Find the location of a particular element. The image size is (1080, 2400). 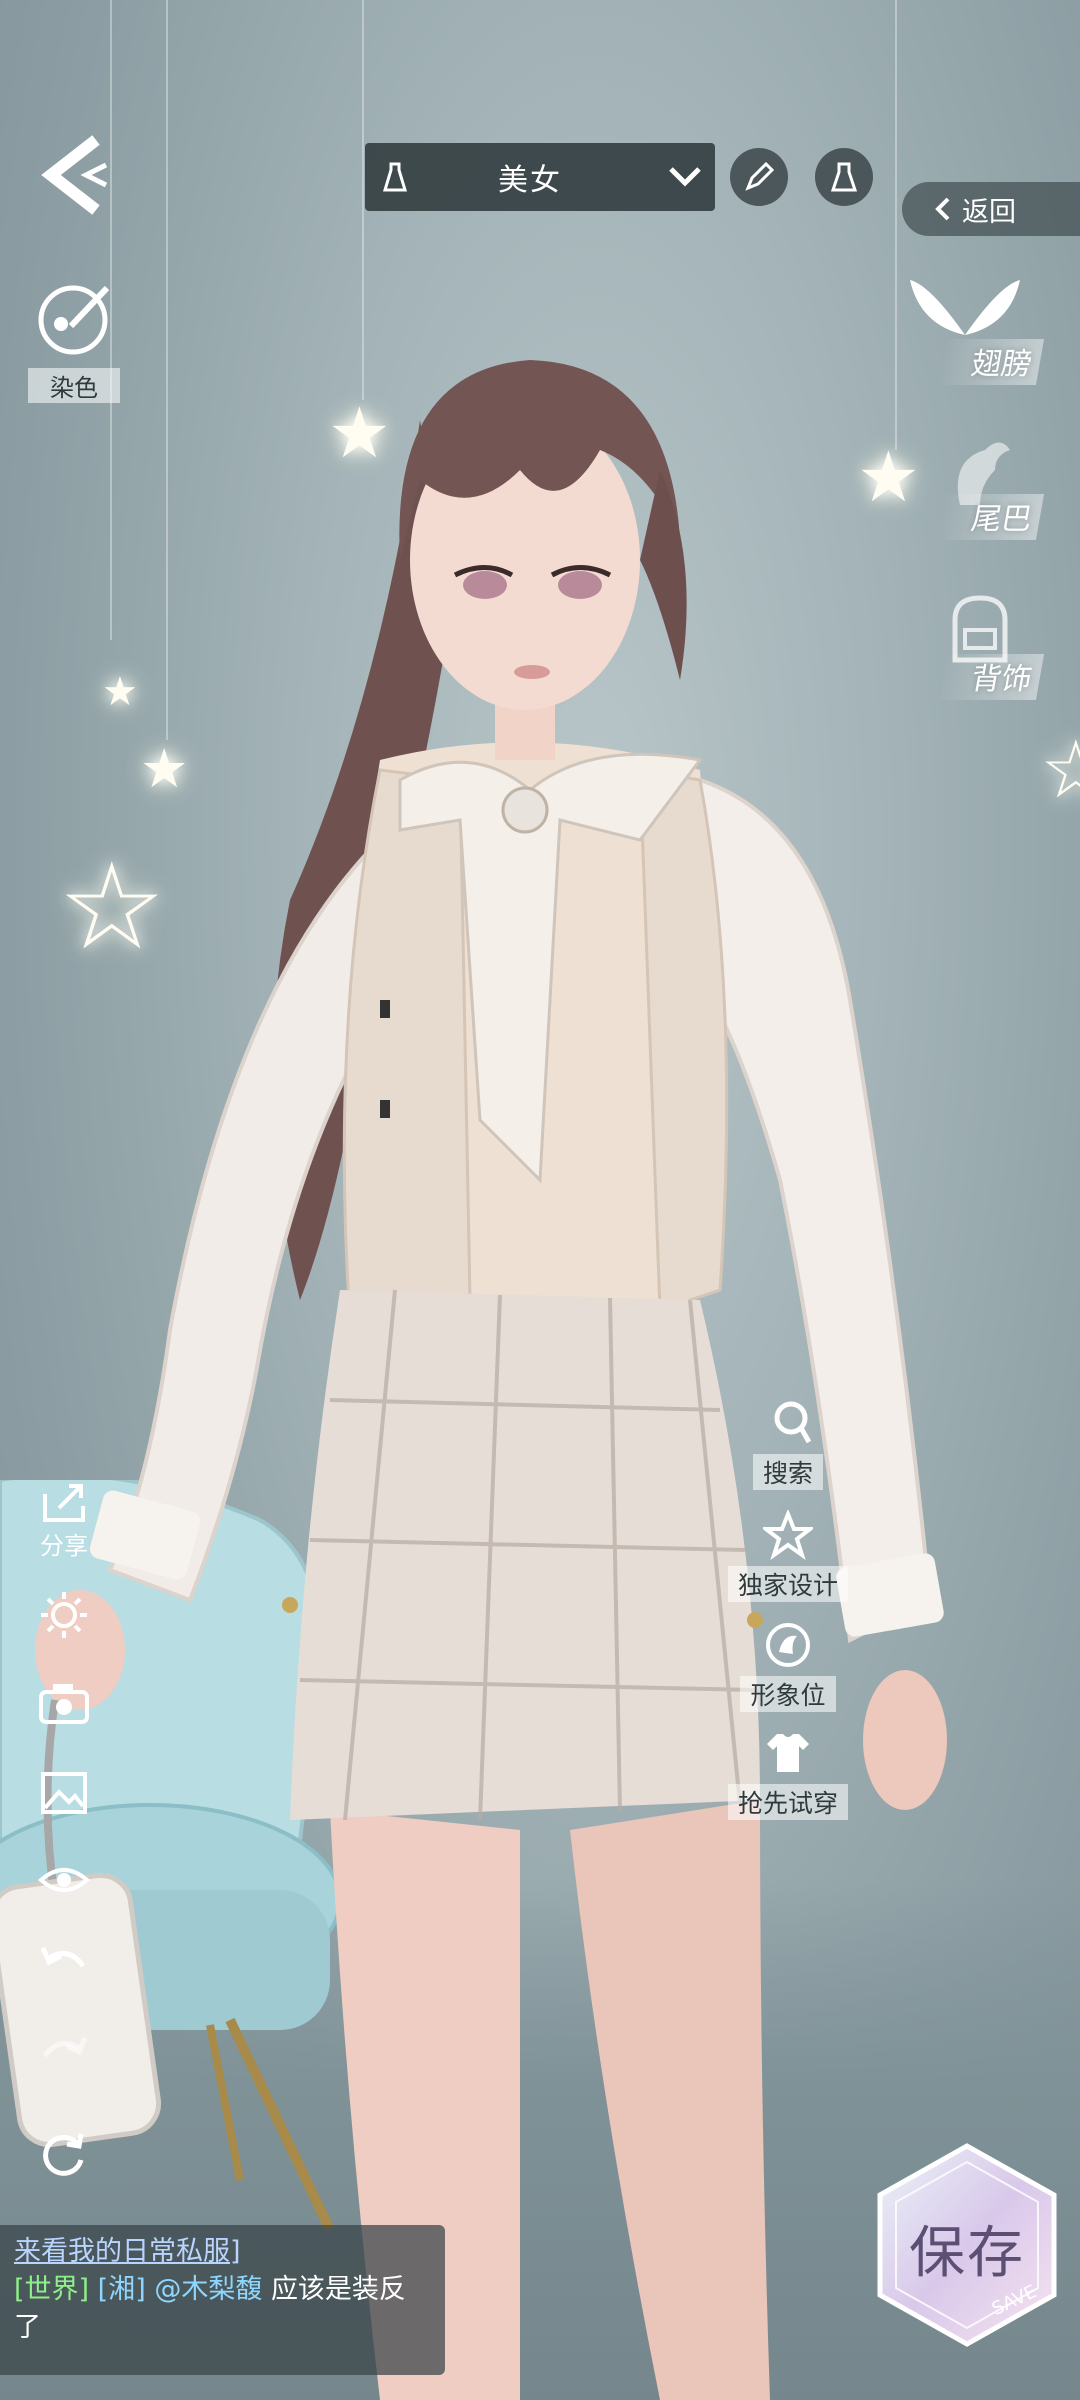

redo-icon is located at coordinates (65, 2047).